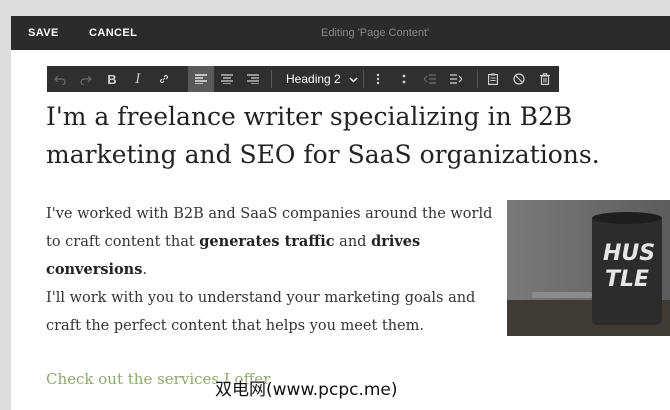 Image resolution: width=670 pixels, height=410 pixels. Describe the element at coordinates (267, 241) in the screenshot. I see `bold-phrase: generates traffic` at that location.